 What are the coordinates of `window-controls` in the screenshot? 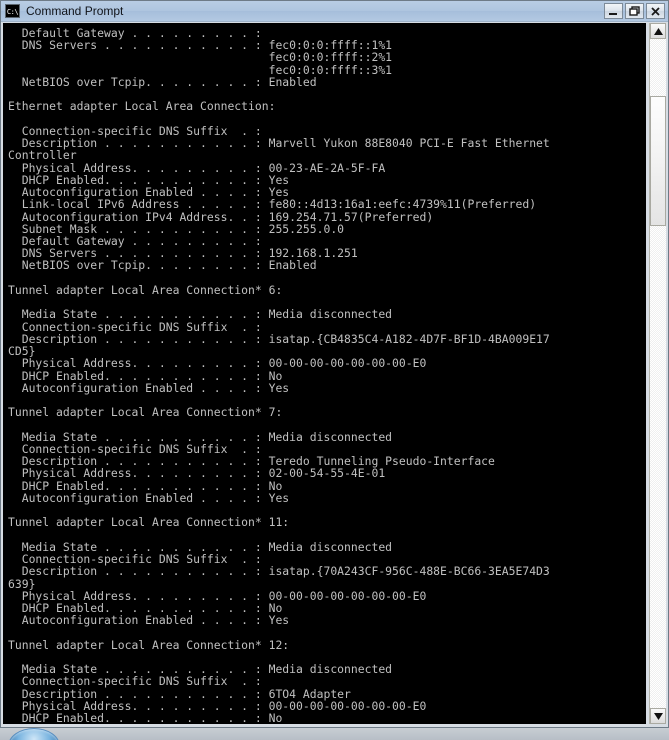 It's located at (634, 11).